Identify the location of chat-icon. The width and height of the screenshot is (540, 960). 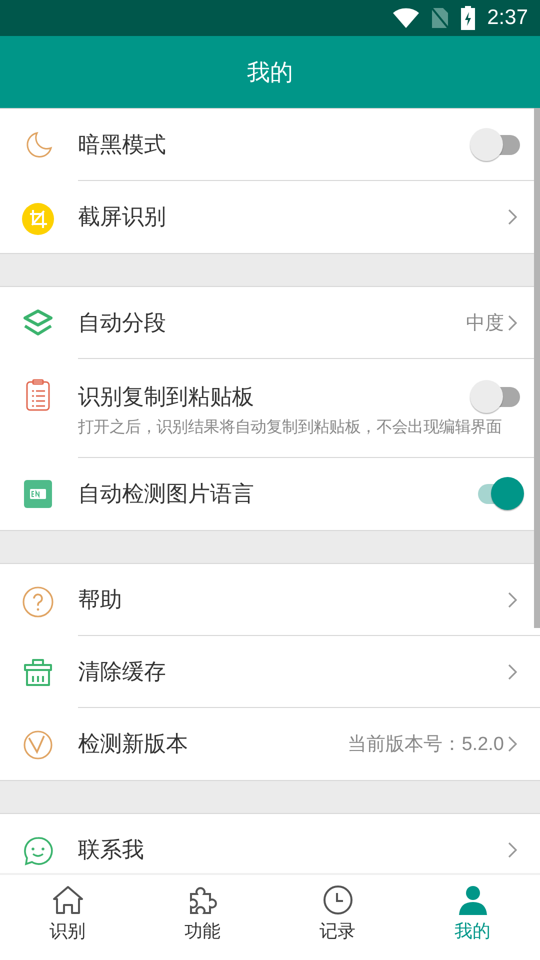
(38, 851).